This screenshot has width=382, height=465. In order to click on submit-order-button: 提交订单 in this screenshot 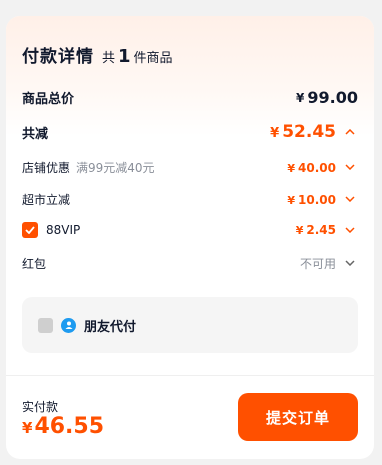, I will do `click(298, 417)`.